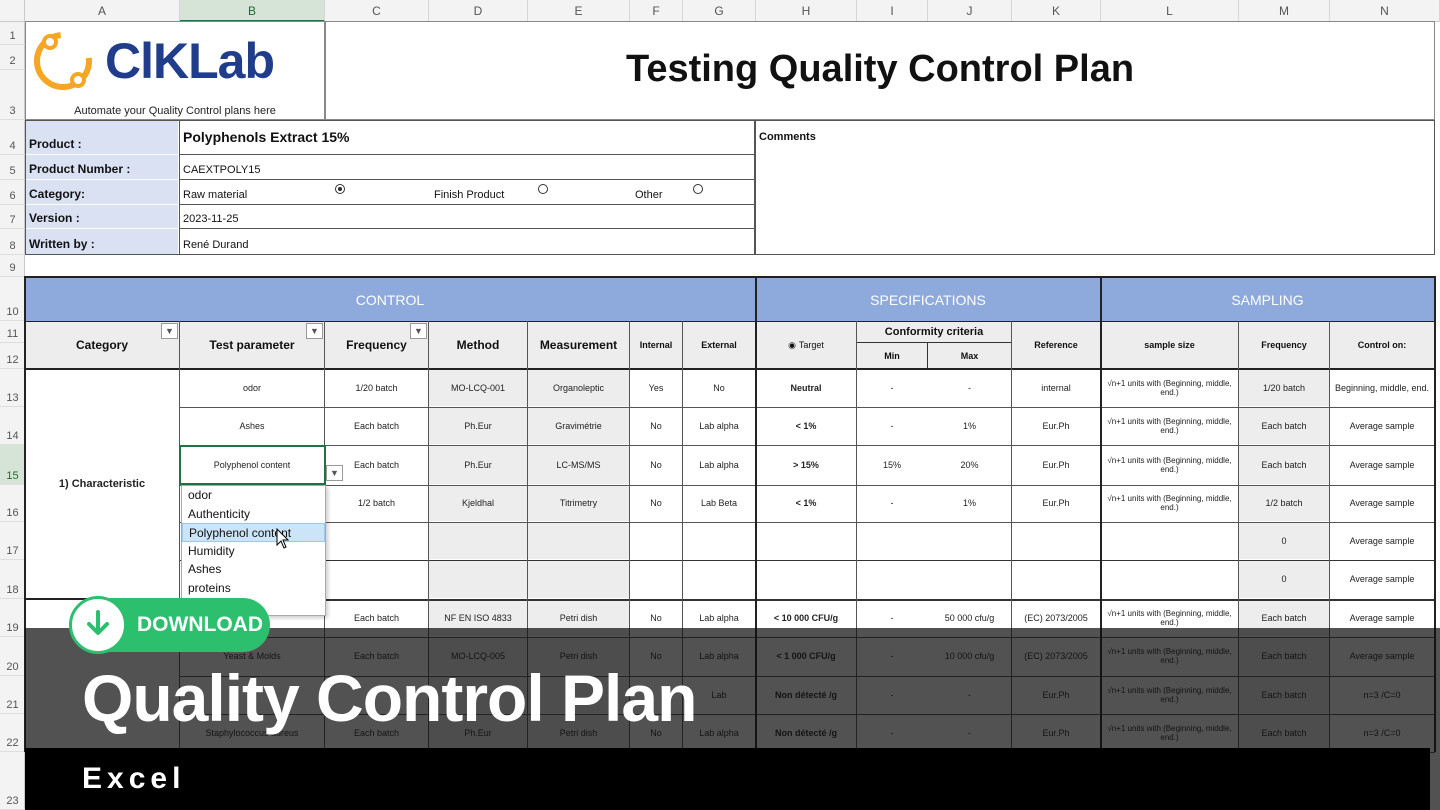  What do you see at coordinates (376, 387) in the screenshot?
I see `frequency-cell: 1/20 batch` at bounding box center [376, 387].